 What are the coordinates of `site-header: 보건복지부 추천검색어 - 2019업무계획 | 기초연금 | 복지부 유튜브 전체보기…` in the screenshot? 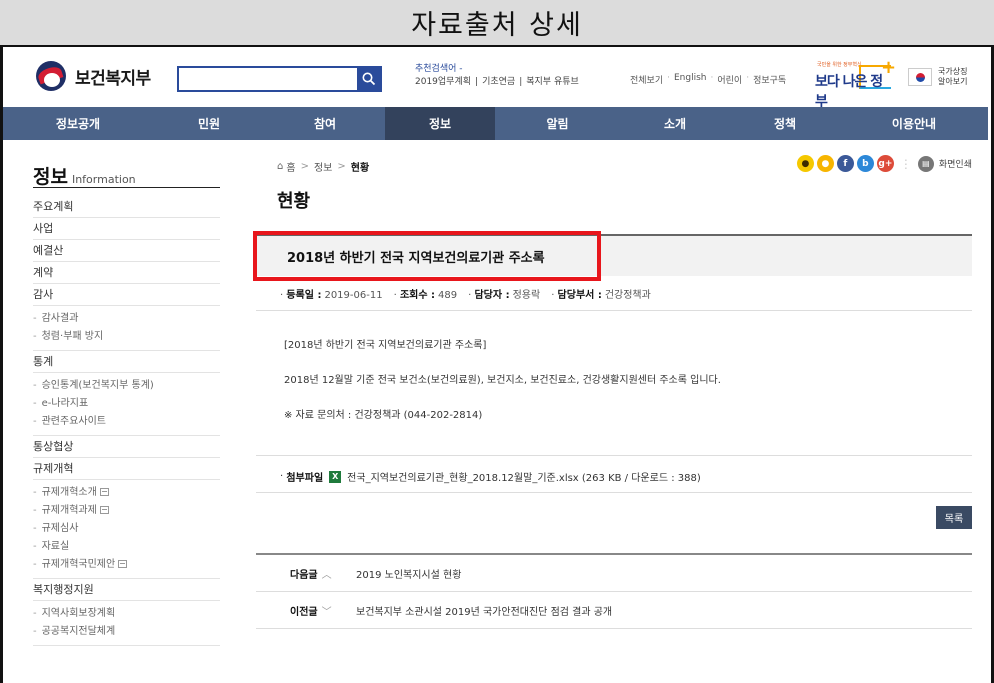 It's located at (495, 79).